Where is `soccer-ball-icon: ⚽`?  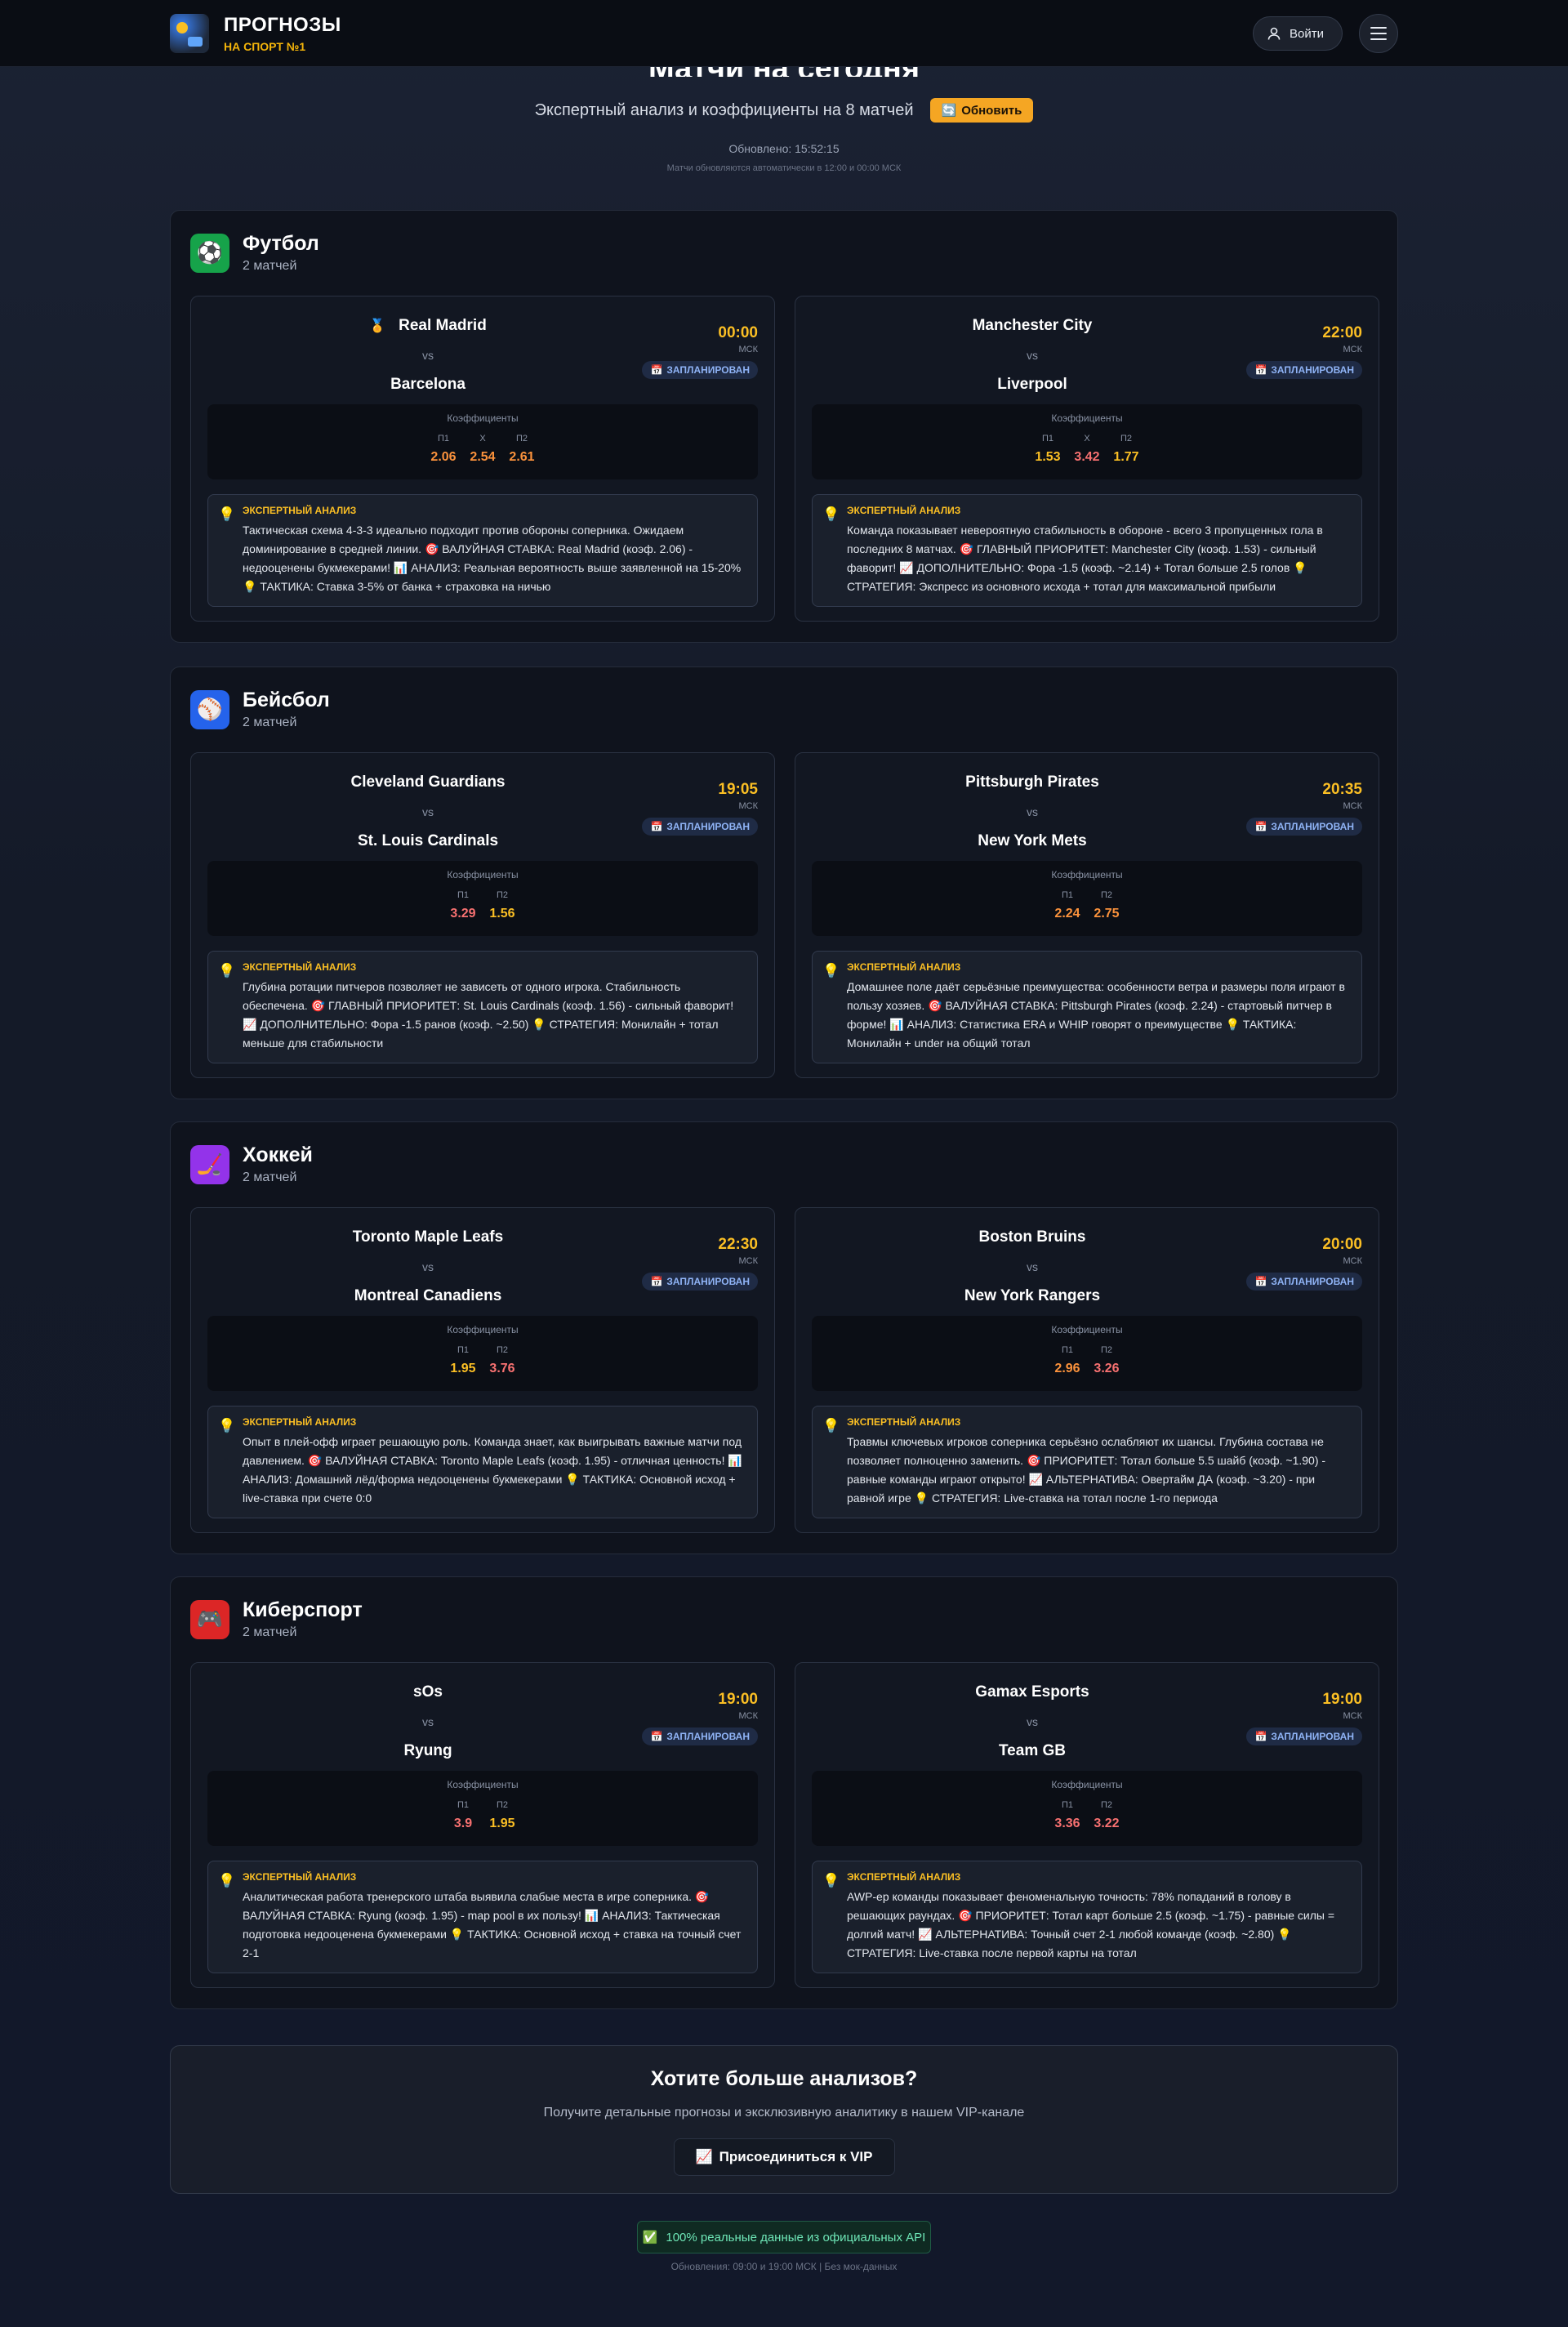 soccer-ball-icon: ⚽ is located at coordinates (209, 253).